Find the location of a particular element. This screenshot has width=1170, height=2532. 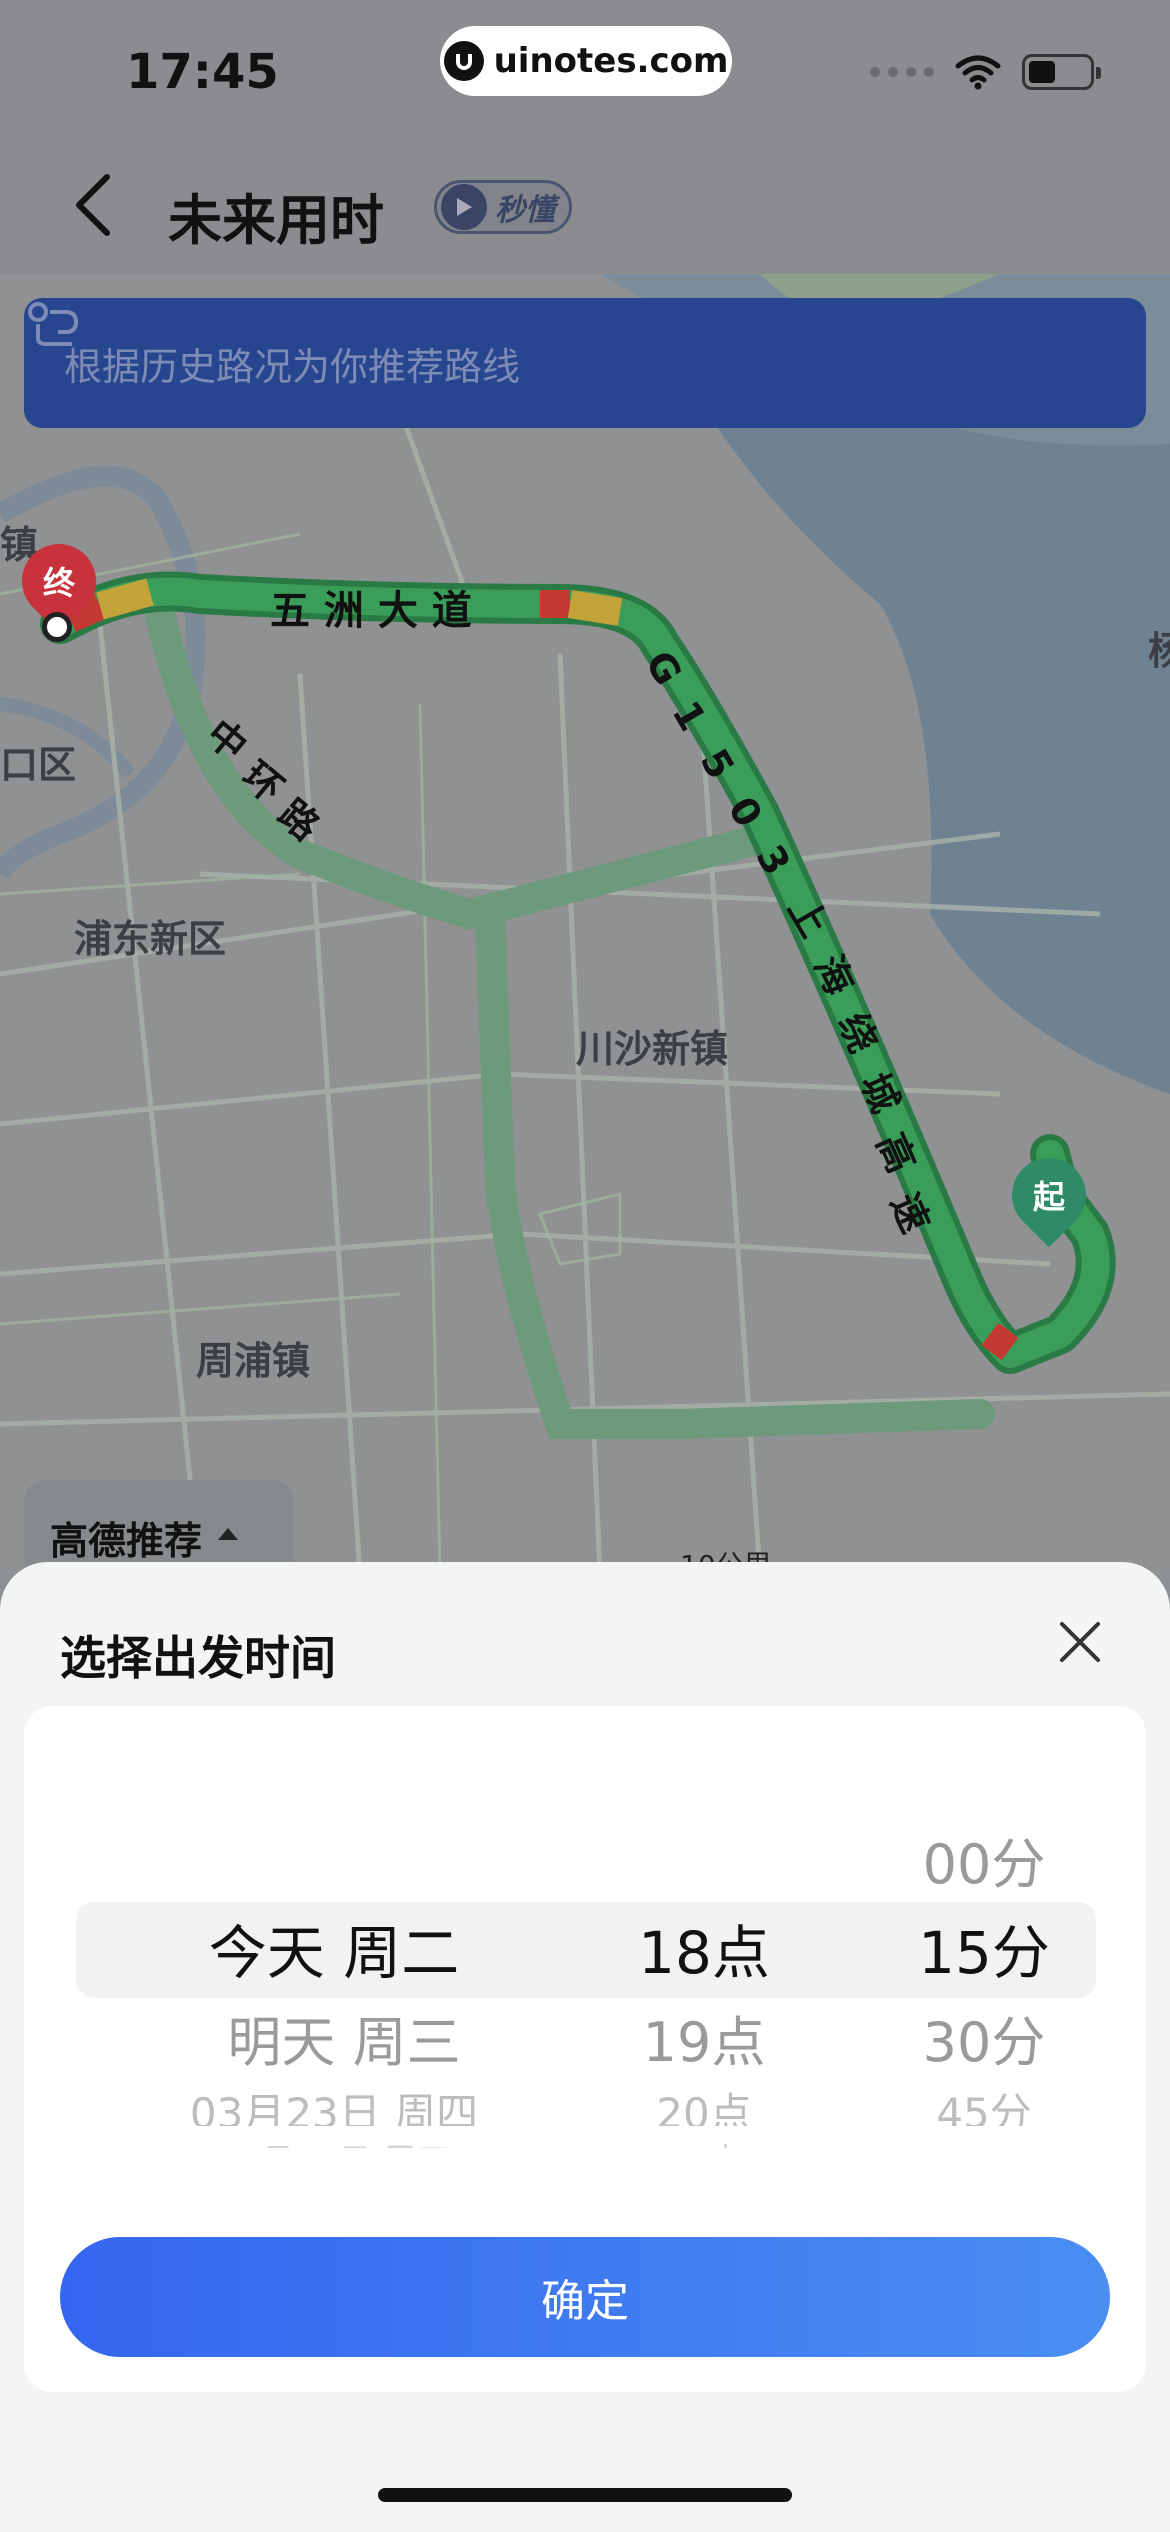

sheet-title: 选择出发时间 is located at coordinates (198, 1658).